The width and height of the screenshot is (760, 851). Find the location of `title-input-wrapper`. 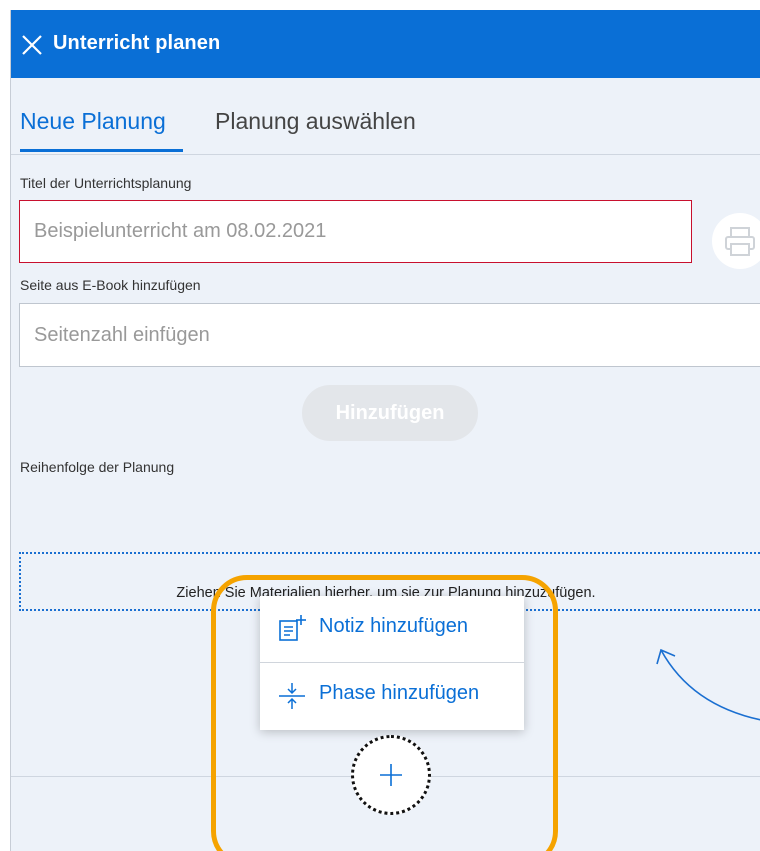

title-input-wrapper is located at coordinates (355, 231).